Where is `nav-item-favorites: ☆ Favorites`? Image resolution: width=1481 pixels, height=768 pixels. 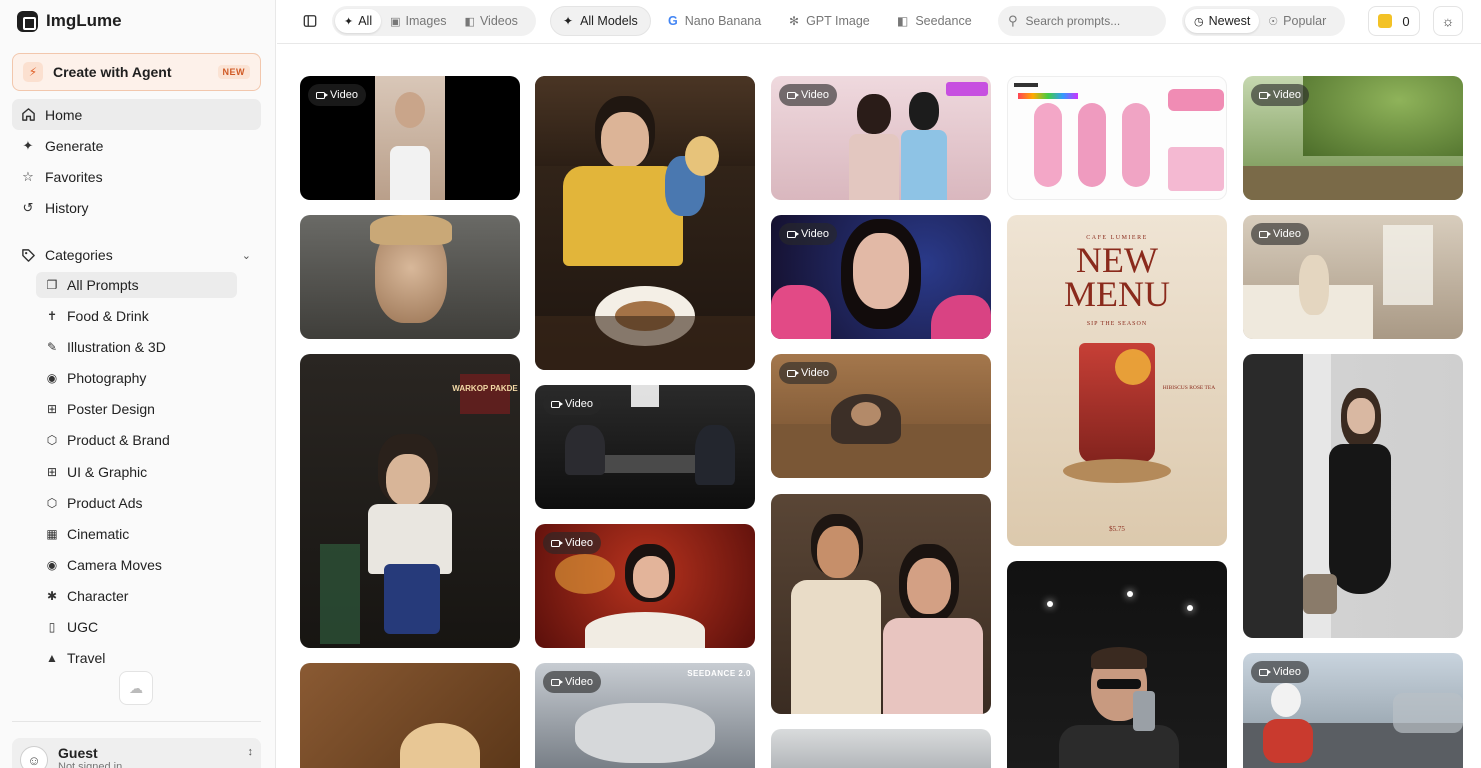
nav-item-favorites: ☆ Favorites is located at coordinates (136, 176).